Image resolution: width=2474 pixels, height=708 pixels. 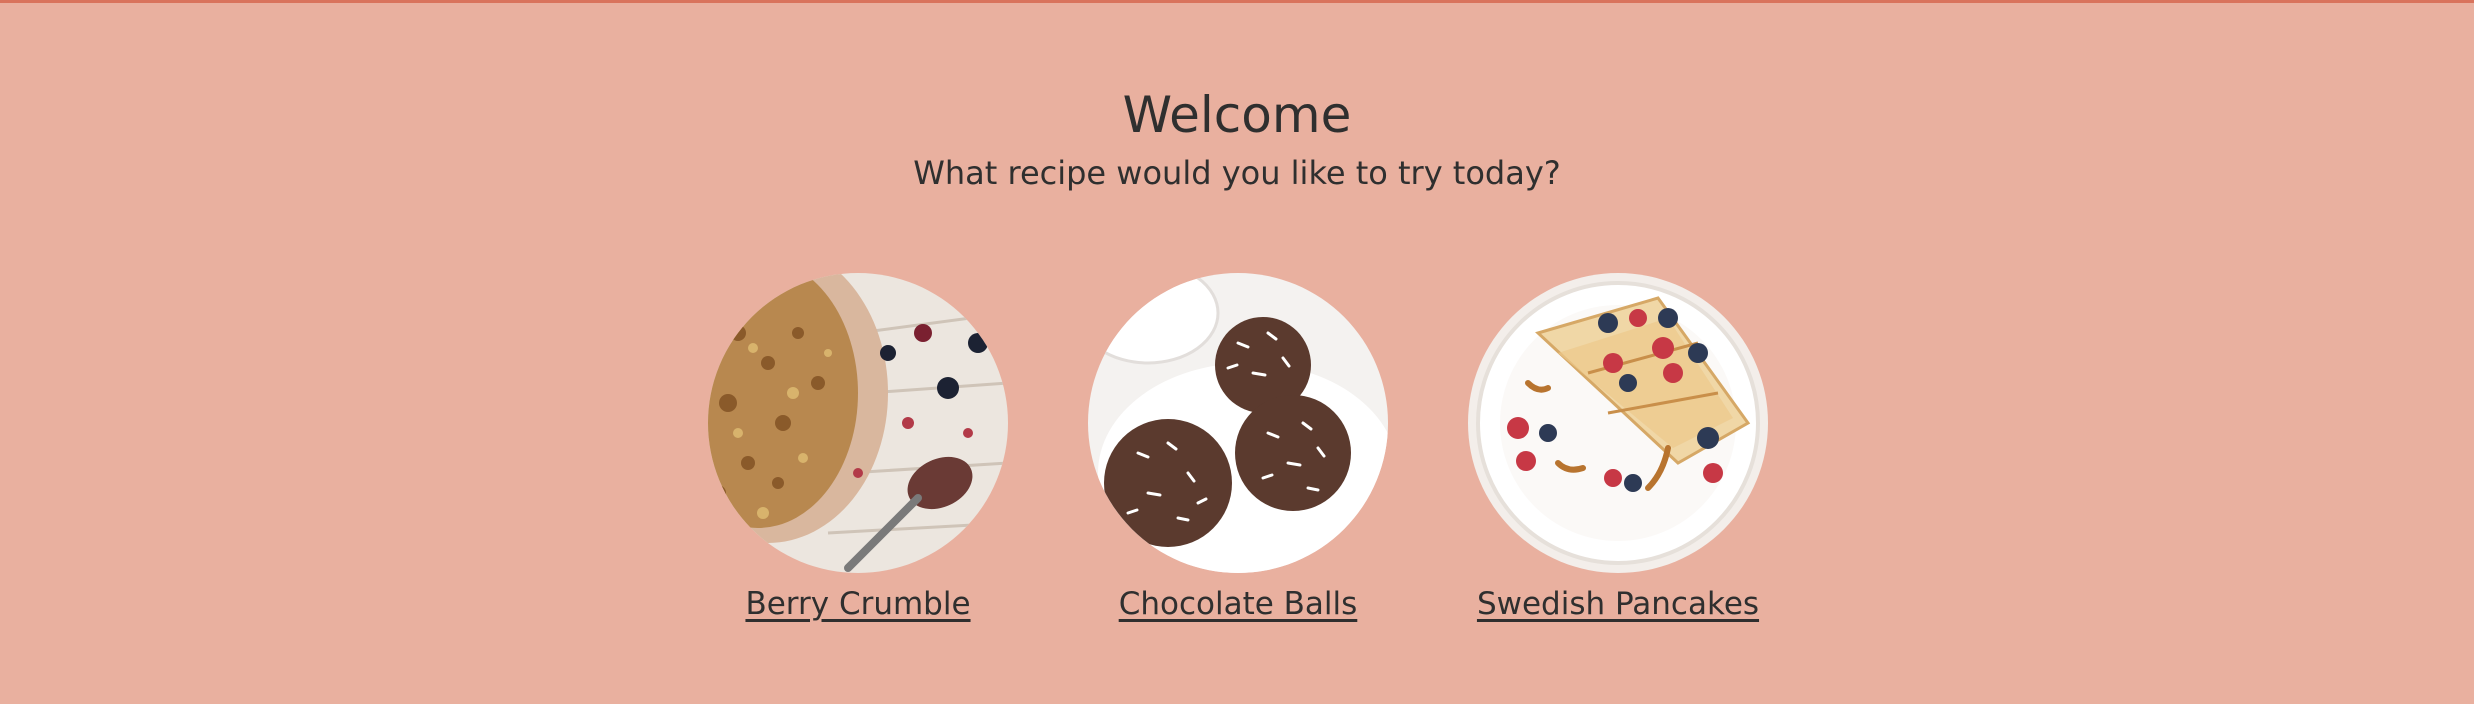 I want to click on page-subtitle: What recipe would you like to try today?, so click(x=1237, y=173).